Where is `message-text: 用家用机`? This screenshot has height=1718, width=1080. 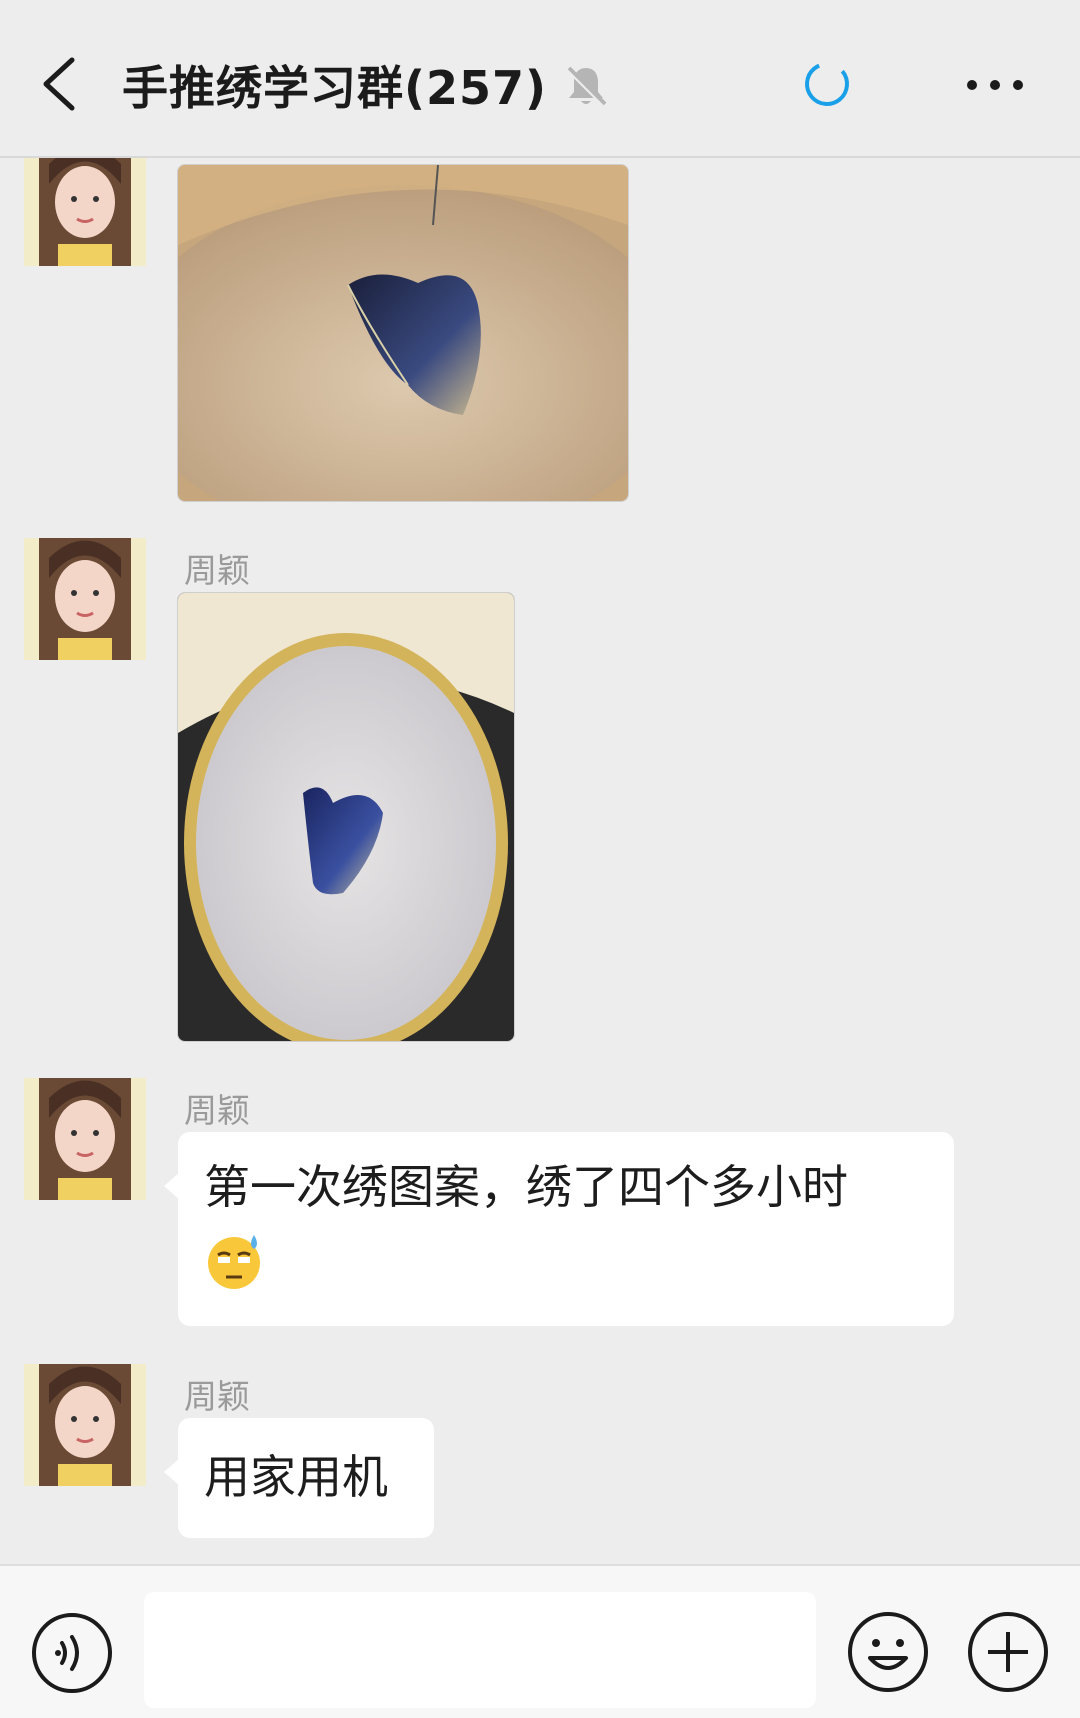 message-text: 用家用机 is located at coordinates (296, 1477).